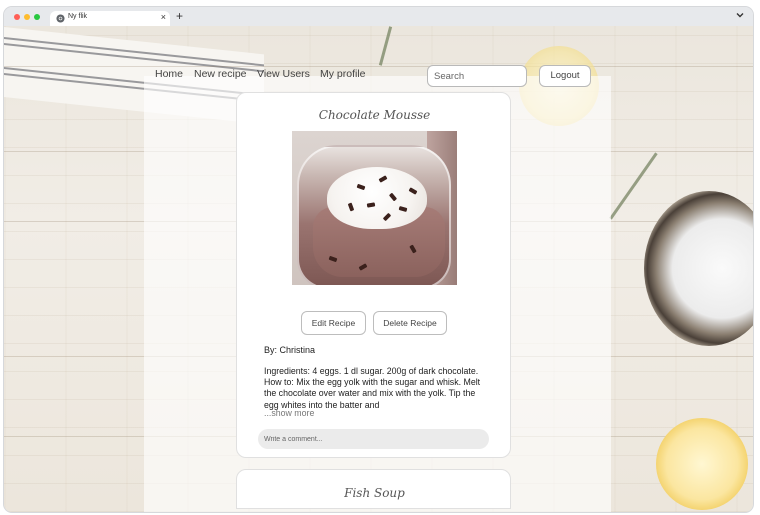 This screenshot has height=515, width=760. I want to click on close-window-icon, so click(17, 17).